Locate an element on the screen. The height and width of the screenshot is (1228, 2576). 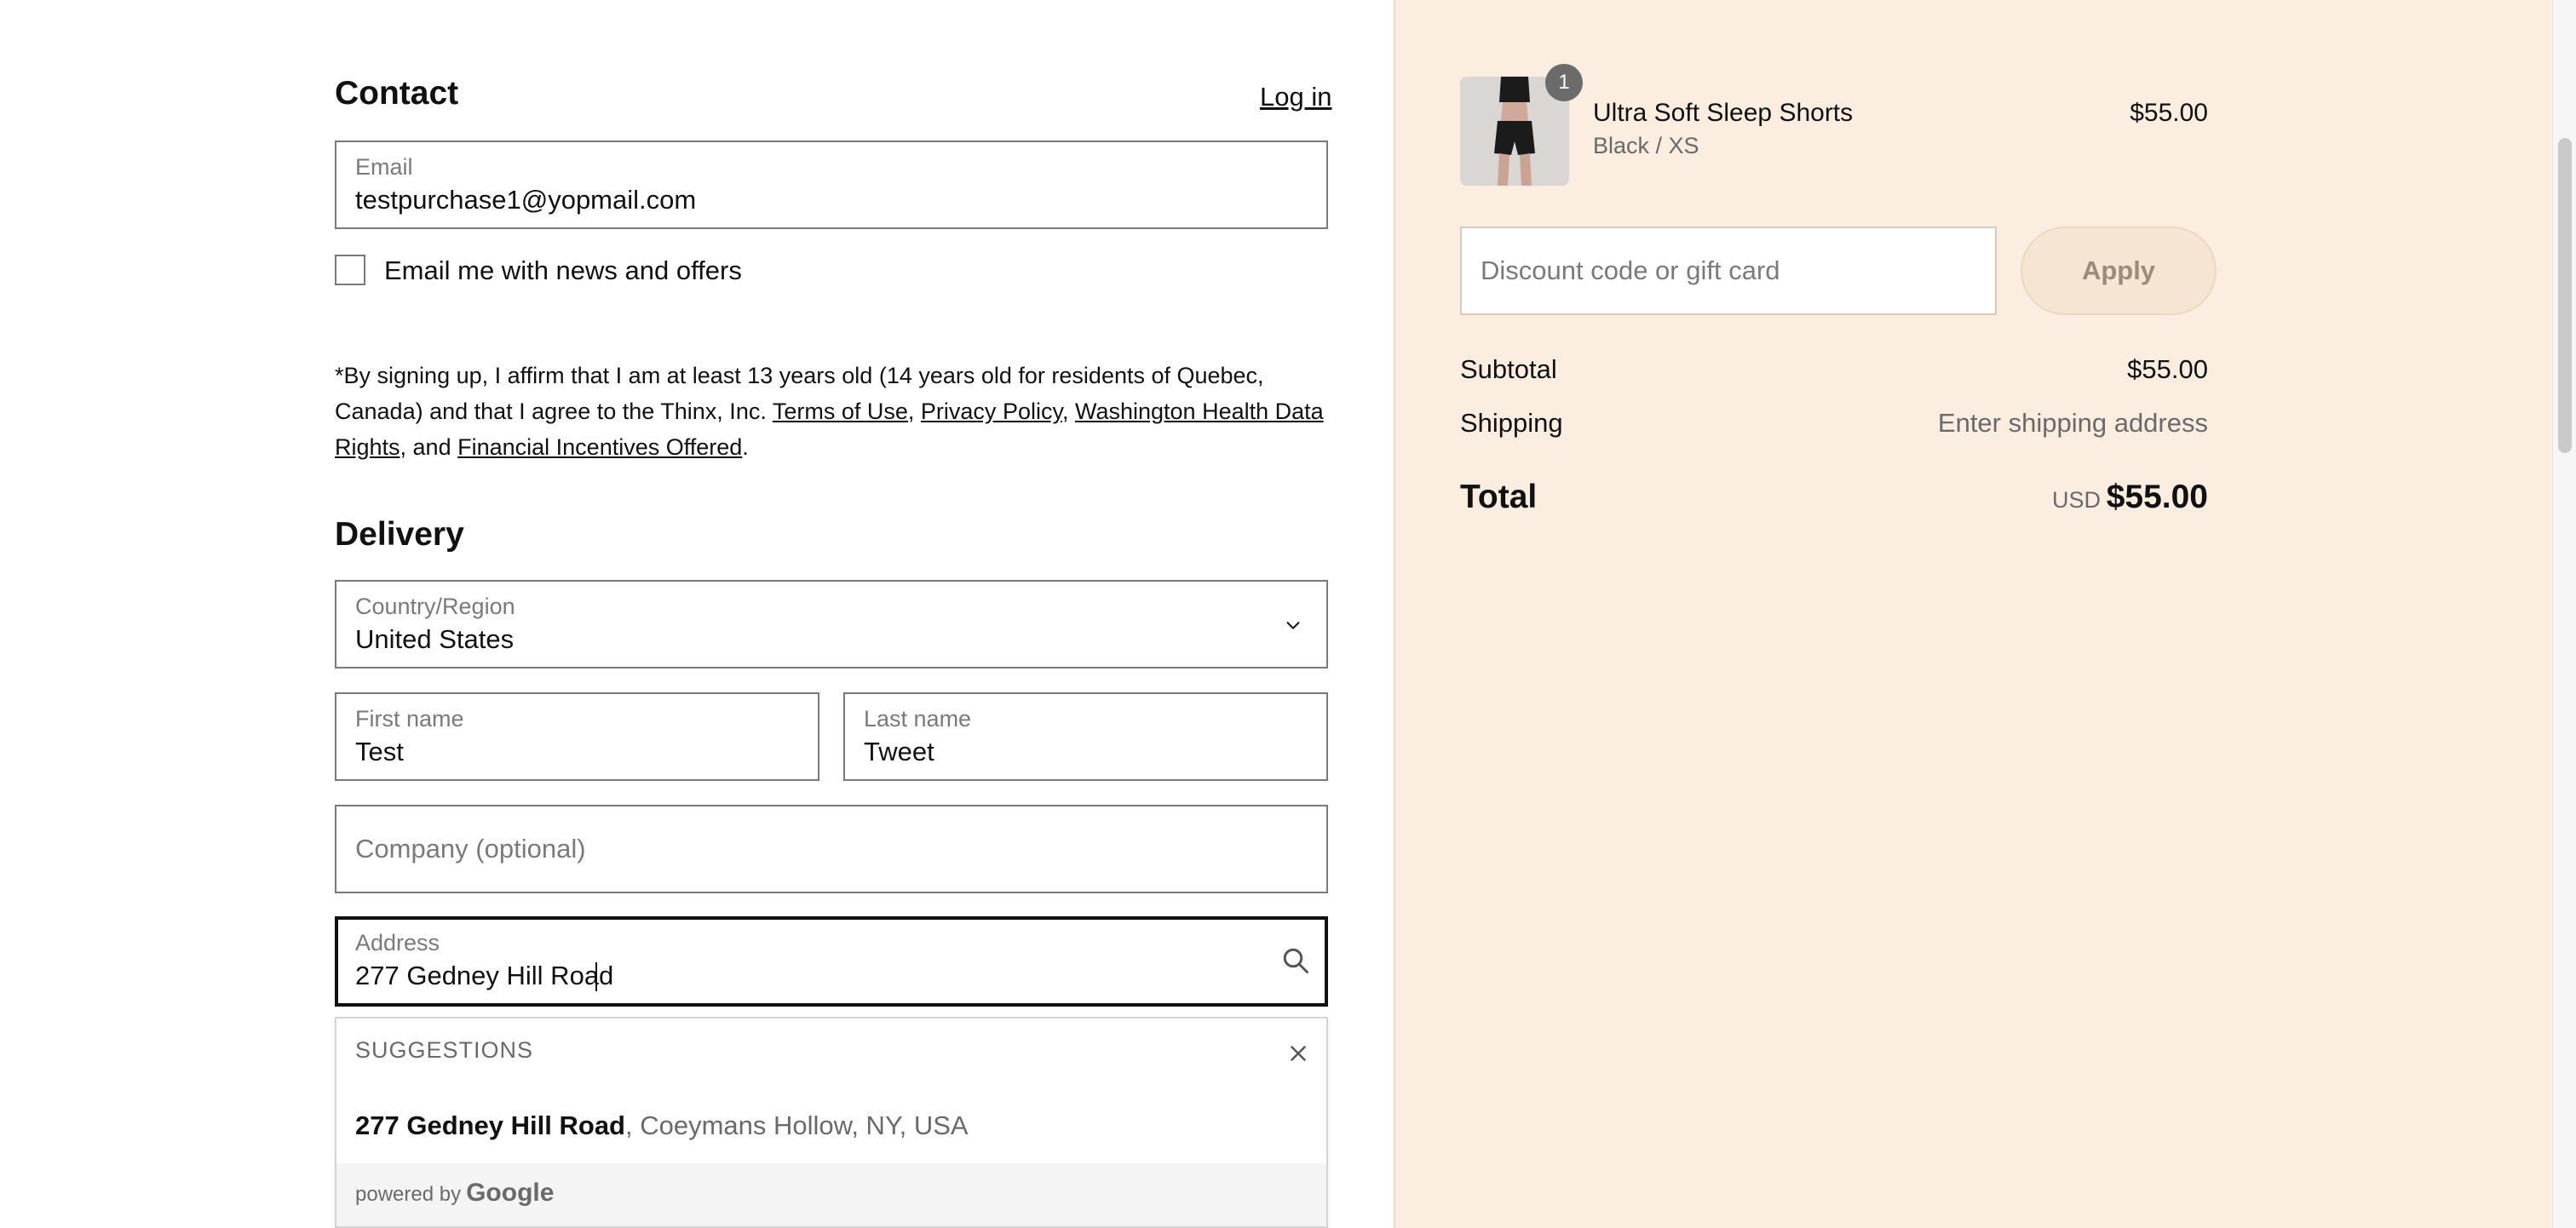
suggestion-main: 277 Gedney Hill Road is located at coordinates (490, 1125).